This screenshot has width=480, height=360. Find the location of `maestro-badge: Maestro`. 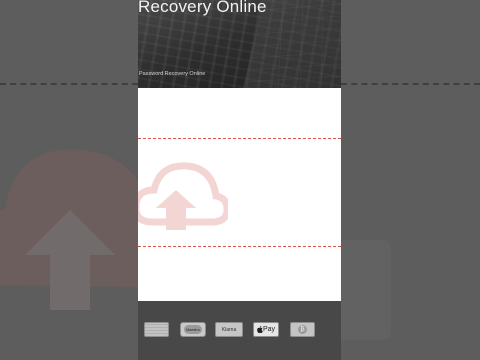

maestro-badge: Maestro is located at coordinates (193, 329).